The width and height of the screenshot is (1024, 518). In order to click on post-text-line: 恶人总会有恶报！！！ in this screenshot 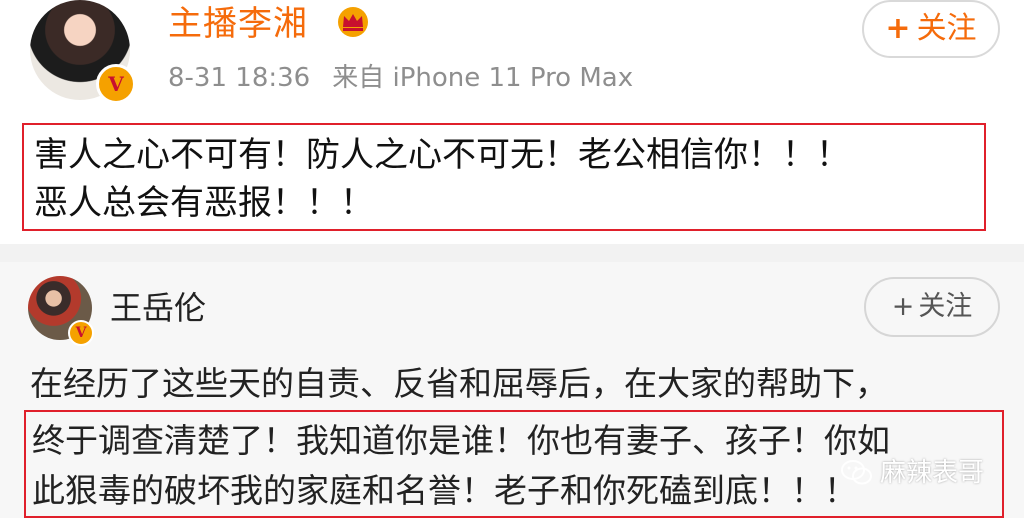, I will do `click(204, 203)`.